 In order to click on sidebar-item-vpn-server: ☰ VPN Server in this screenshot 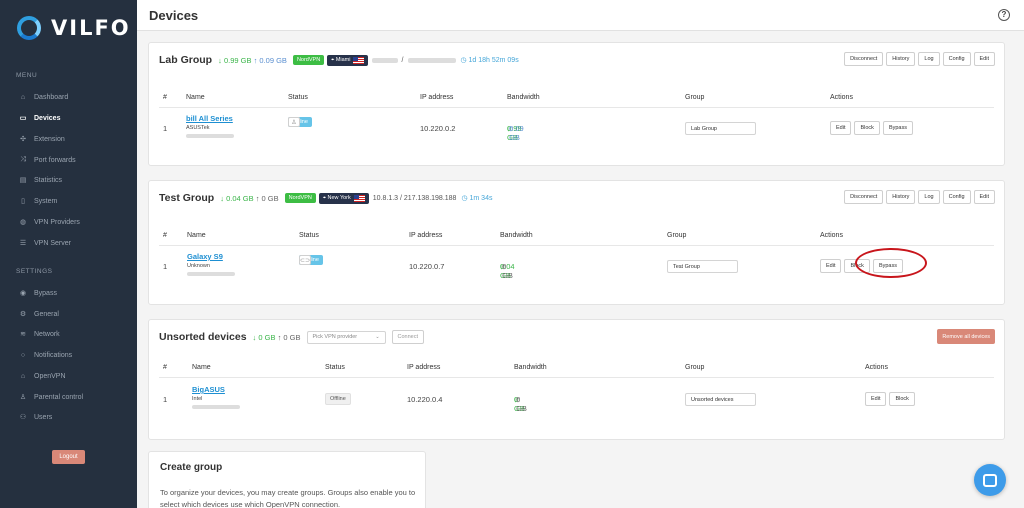, I will do `click(68, 243)`.